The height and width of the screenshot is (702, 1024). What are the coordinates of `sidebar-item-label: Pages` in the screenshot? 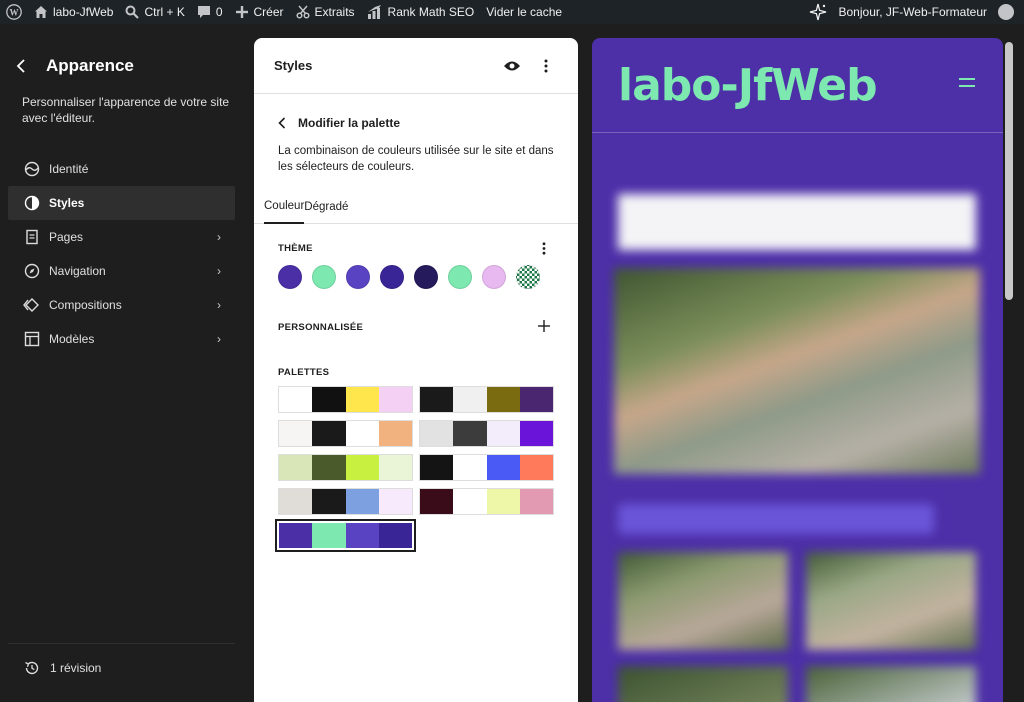 It's located at (66, 237).